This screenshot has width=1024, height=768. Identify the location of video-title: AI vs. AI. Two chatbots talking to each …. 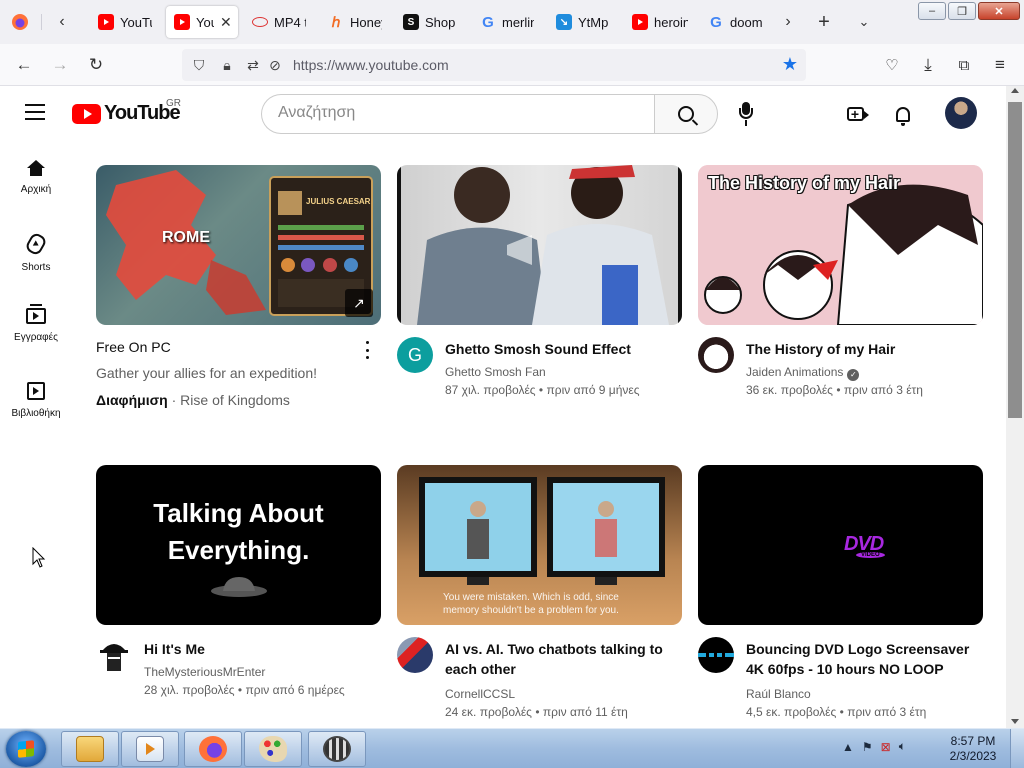
(557, 659).